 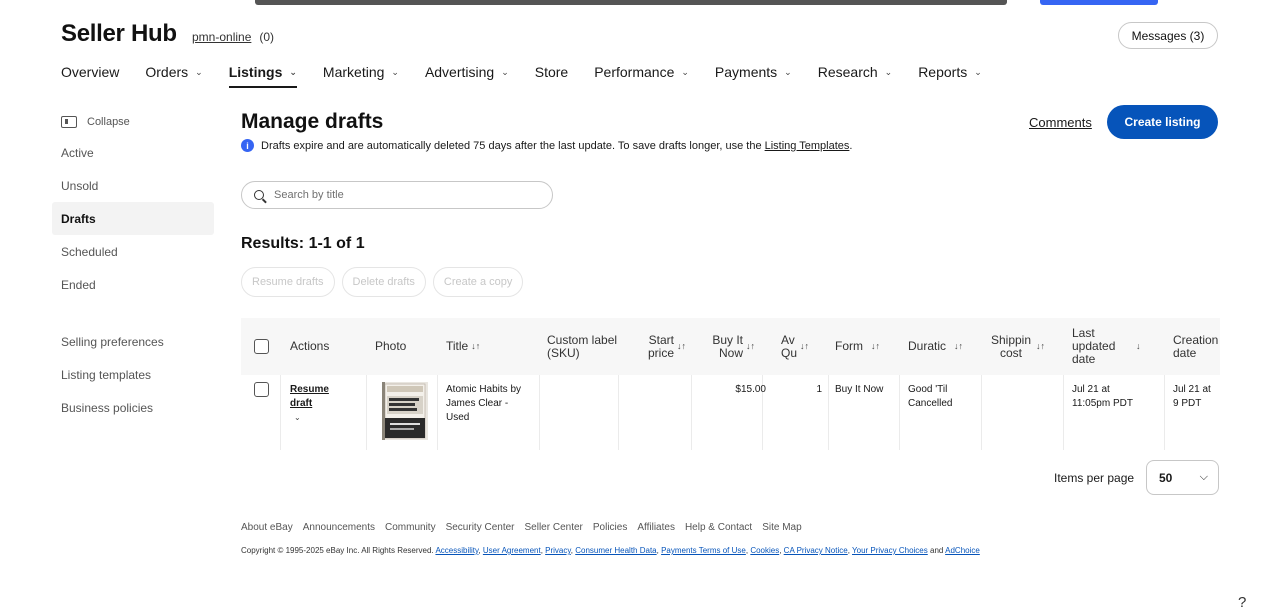 I want to click on messages-button: Messages (3), so click(x=1168, y=35).